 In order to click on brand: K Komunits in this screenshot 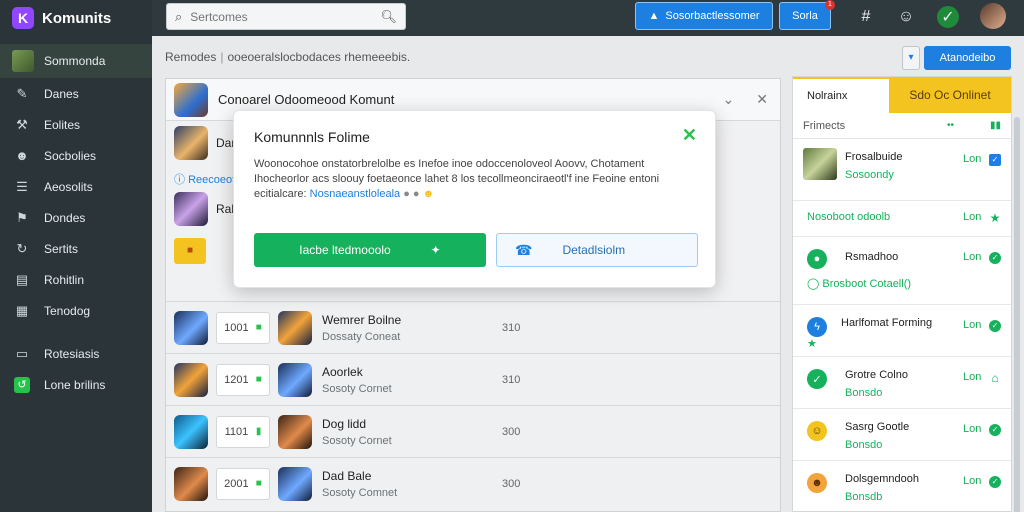, I will do `click(76, 18)`.